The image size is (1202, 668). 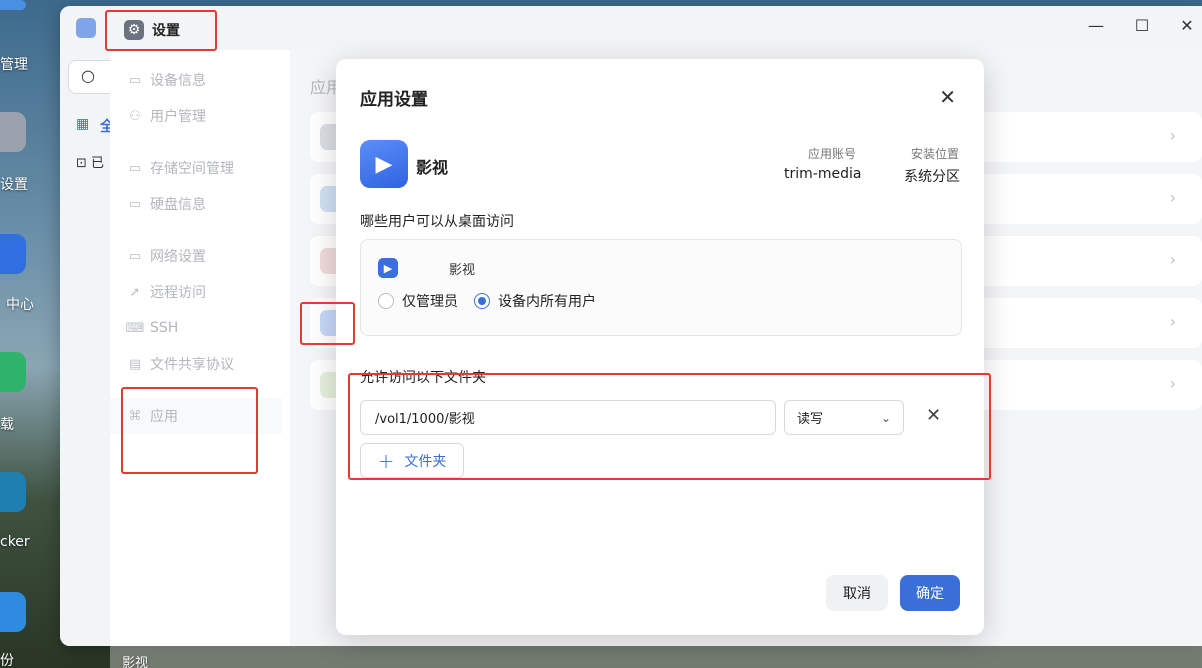 I want to click on account-label: 应用账号, so click(x=832, y=154).